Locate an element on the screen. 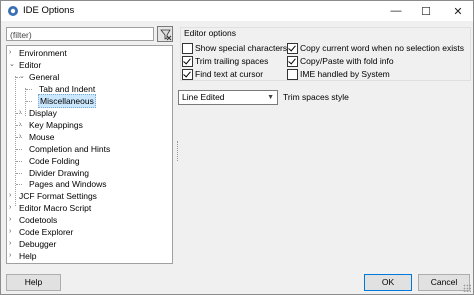 The height and width of the screenshot is (295, 474). tree-item-label: Debugger is located at coordinates (38, 244).